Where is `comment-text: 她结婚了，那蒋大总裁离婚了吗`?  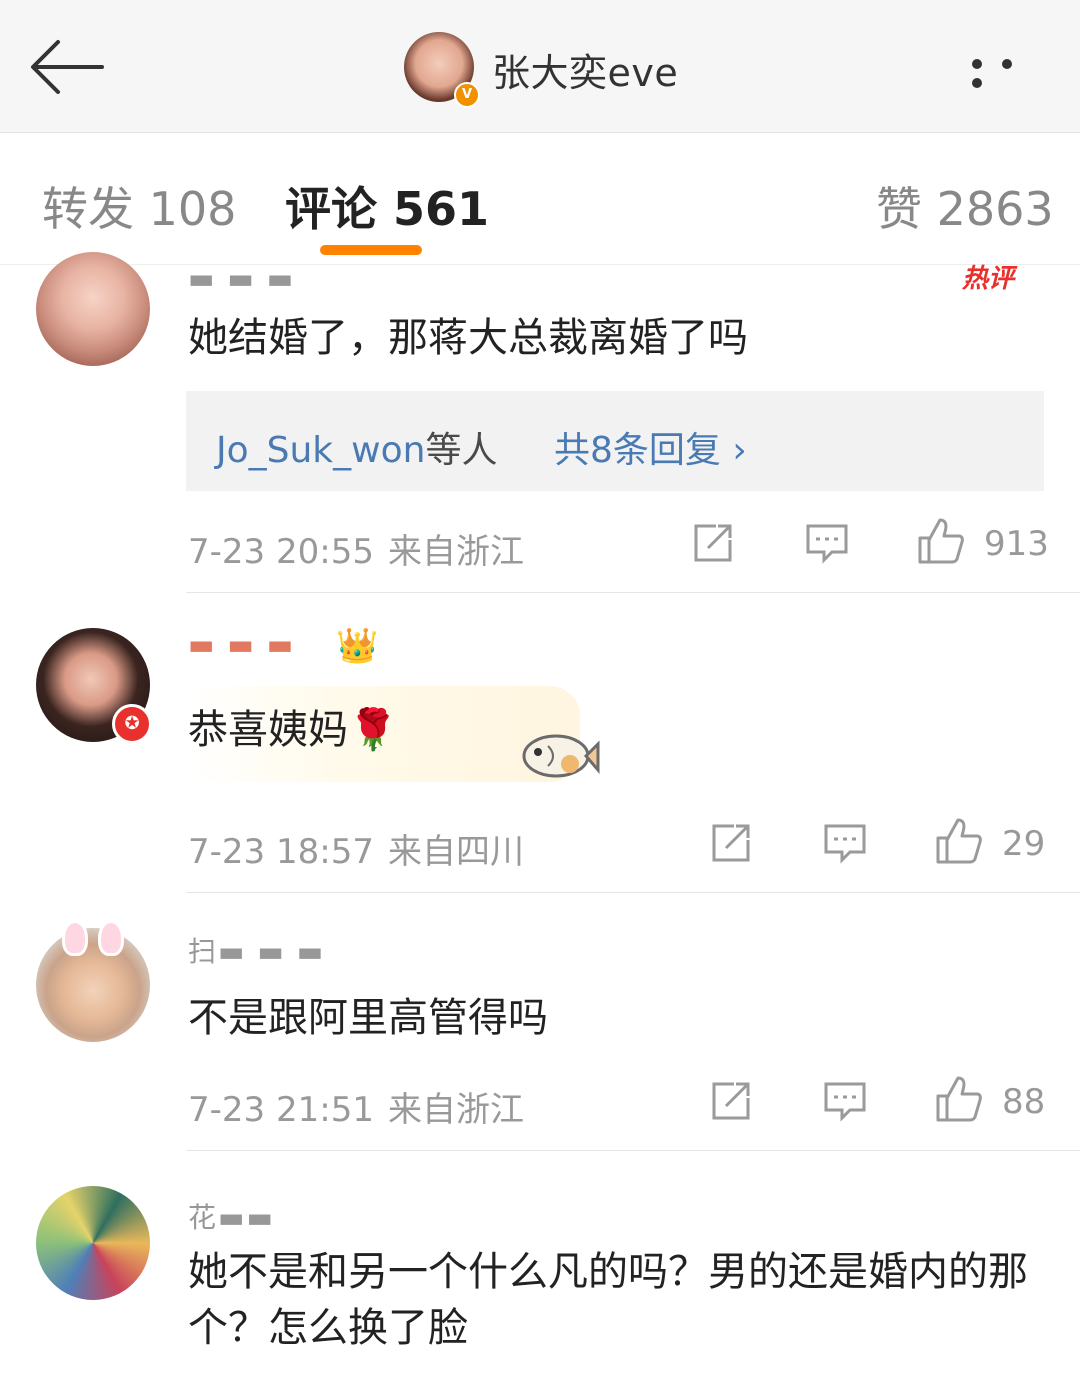 comment-text: 她结婚了，那蒋大总裁离婚了吗 is located at coordinates (468, 338).